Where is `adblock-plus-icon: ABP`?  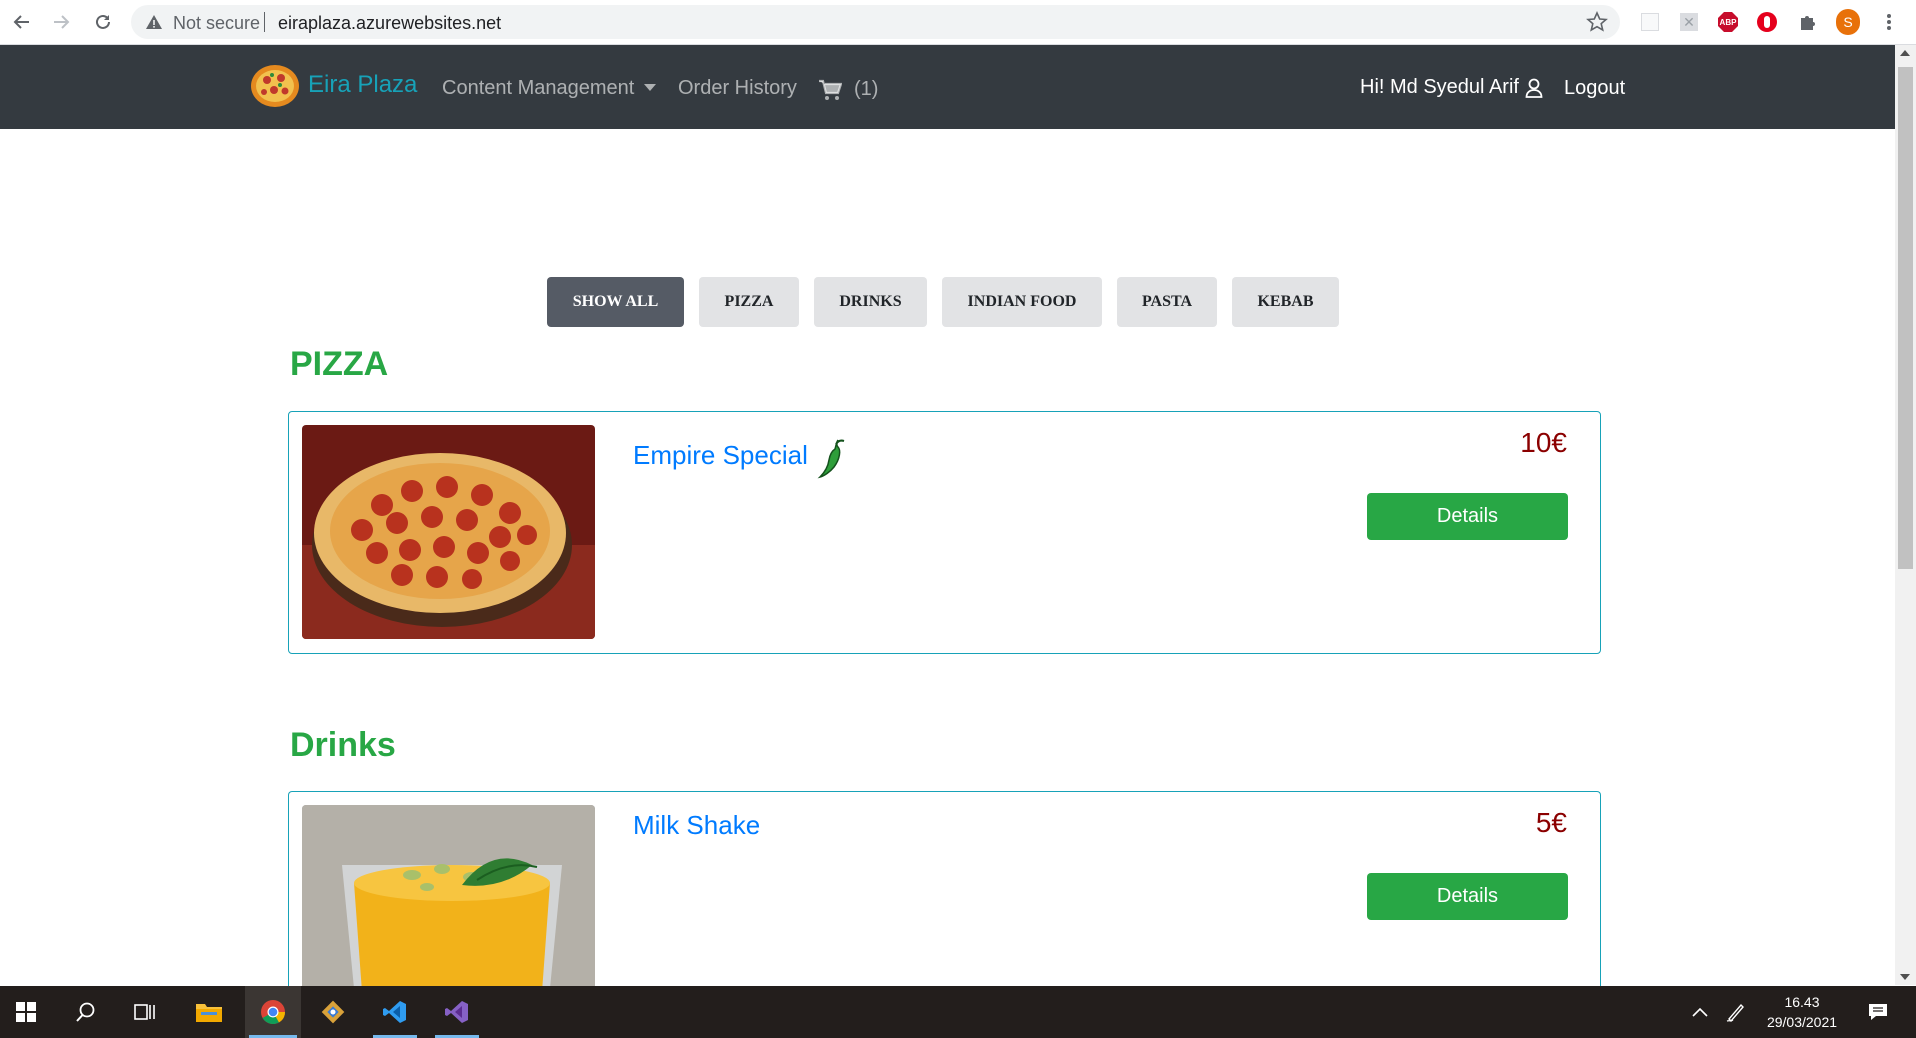 adblock-plus-icon: ABP is located at coordinates (1728, 22).